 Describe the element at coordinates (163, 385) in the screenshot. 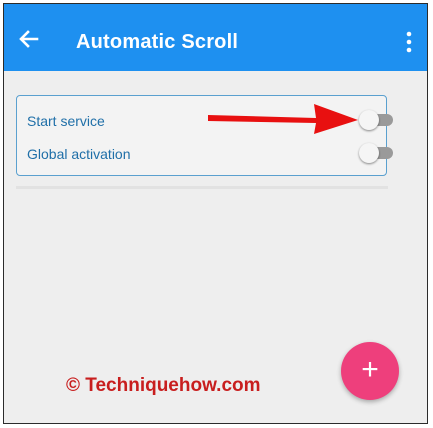

I see `watermark: © Techniquehow.com` at that location.